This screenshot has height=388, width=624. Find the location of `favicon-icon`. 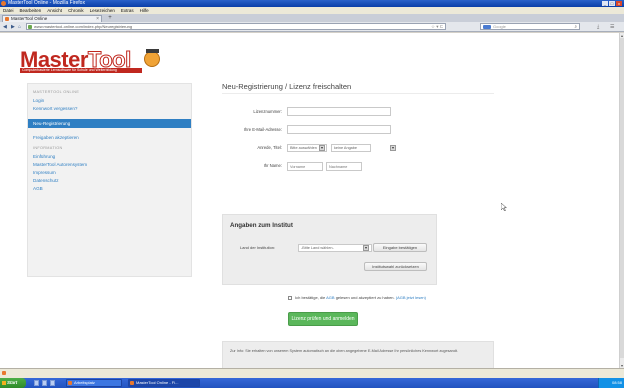

favicon-icon is located at coordinates (7, 19).